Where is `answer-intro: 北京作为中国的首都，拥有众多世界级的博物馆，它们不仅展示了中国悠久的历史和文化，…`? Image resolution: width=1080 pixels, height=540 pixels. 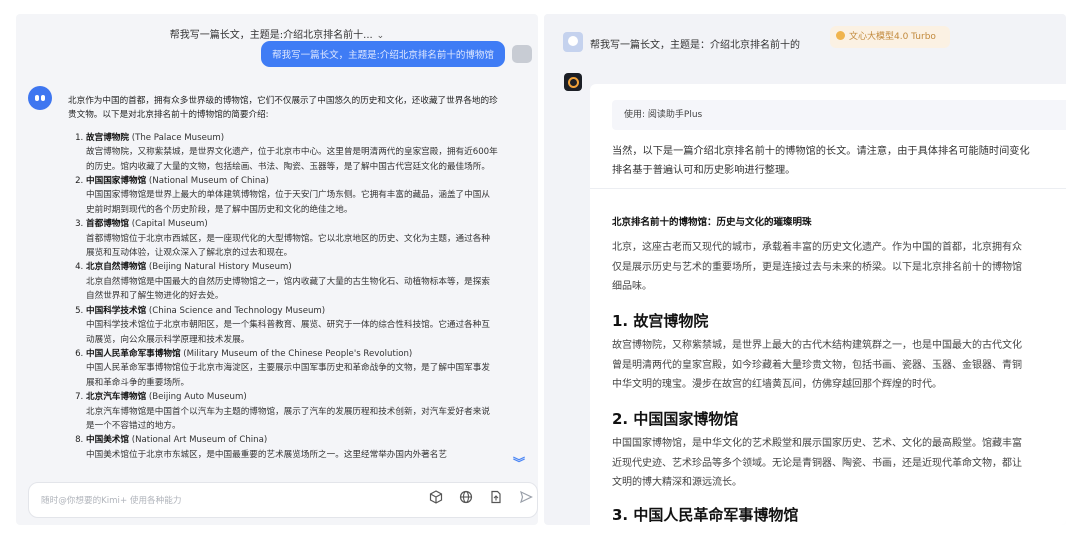 answer-intro: 北京作为中国的首都，拥有众多世界级的博物馆，它们不仅展示了中国悠久的历史和文化，… is located at coordinates (283, 108).